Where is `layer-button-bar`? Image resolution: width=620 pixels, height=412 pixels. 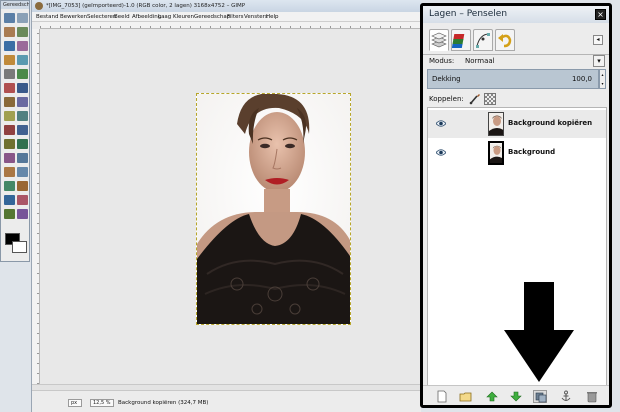 layer-button-bar is located at coordinates (516, 395).